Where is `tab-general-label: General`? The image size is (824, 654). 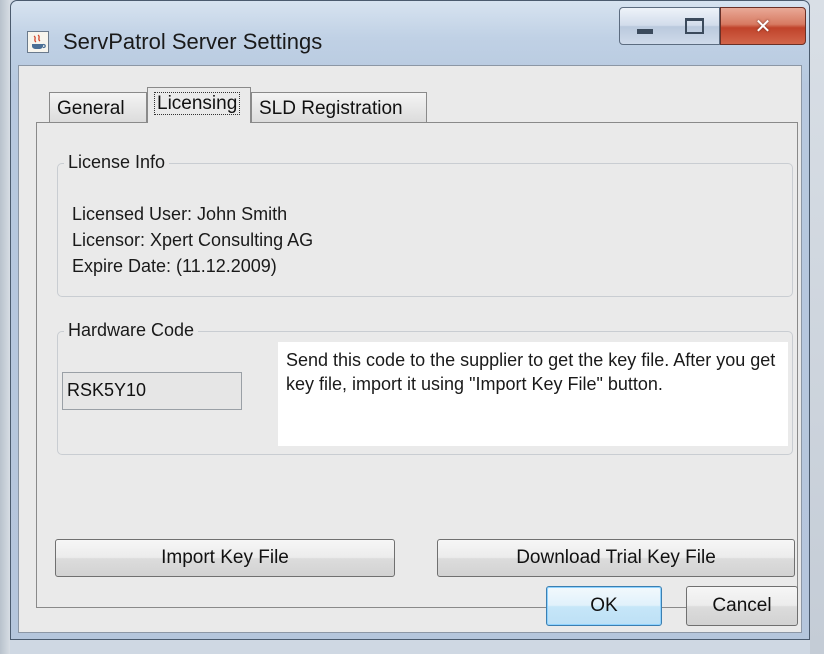
tab-general-label: General is located at coordinates (91, 108).